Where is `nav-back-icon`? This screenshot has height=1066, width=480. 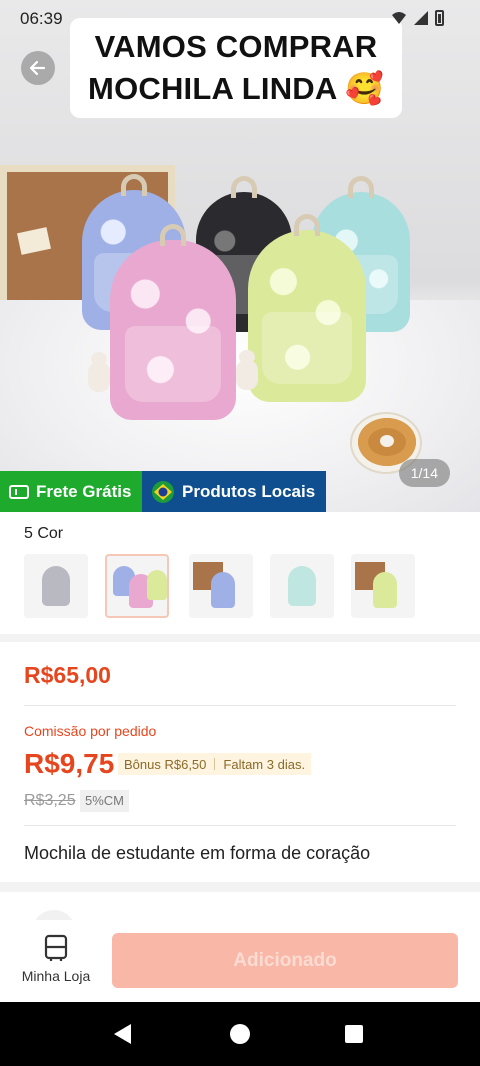 nav-back-icon is located at coordinates (122, 1034).